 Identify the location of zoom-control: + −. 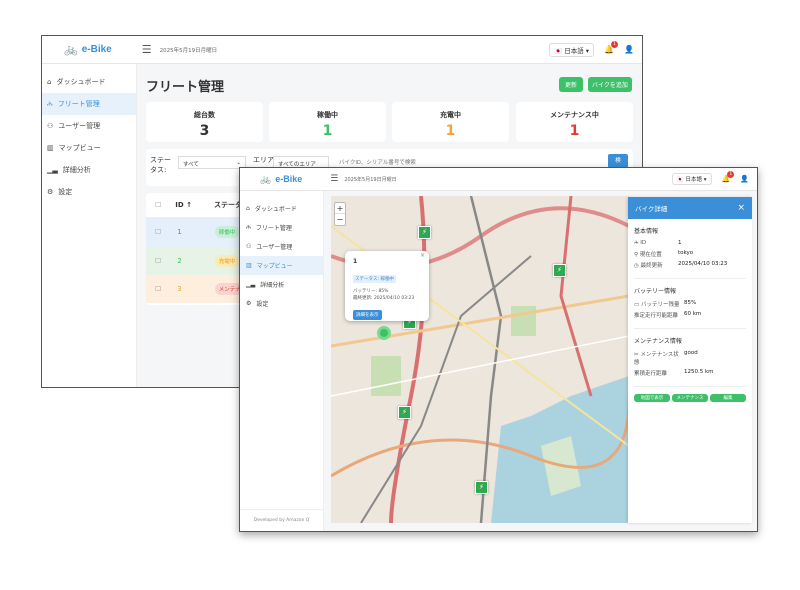
(340, 214).